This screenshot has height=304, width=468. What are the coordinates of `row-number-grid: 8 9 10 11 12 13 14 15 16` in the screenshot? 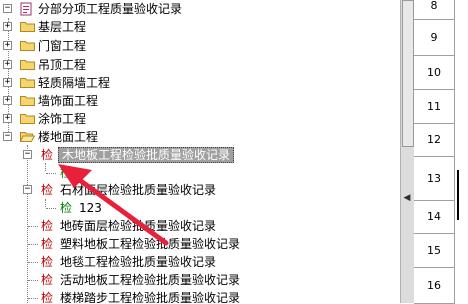 It's located at (441, 152).